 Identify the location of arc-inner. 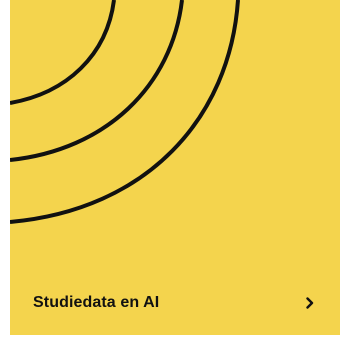
(63, 52).